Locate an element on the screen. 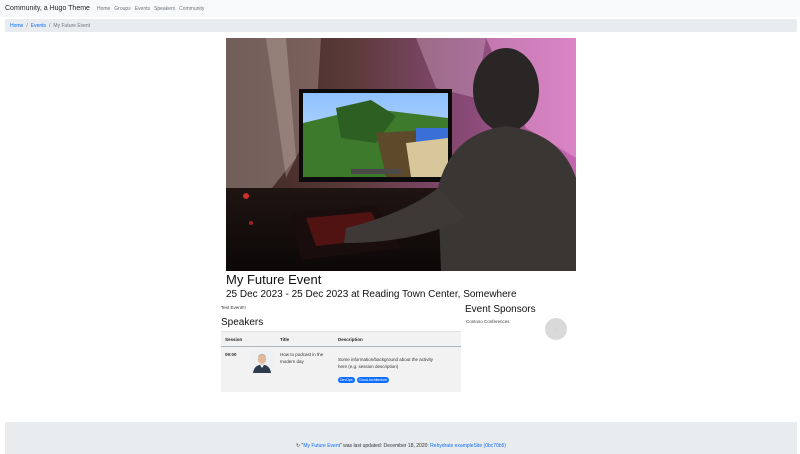 This screenshot has width=800, height=454. column-header-session: Session is located at coordinates (234, 339).